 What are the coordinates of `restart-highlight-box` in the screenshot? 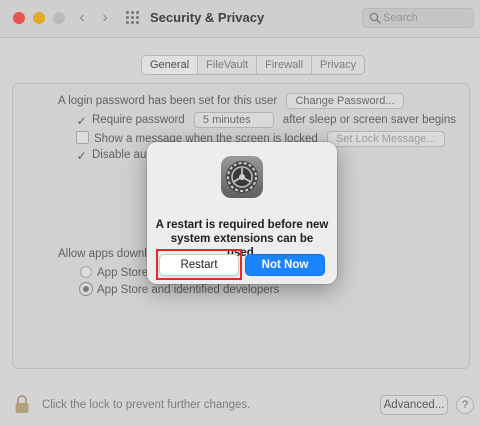 It's located at (199, 264).